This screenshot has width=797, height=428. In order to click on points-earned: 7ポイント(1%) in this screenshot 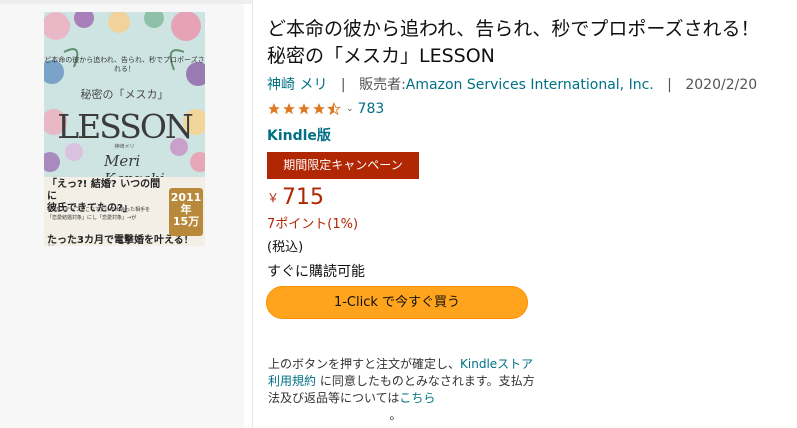, I will do `click(313, 224)`.